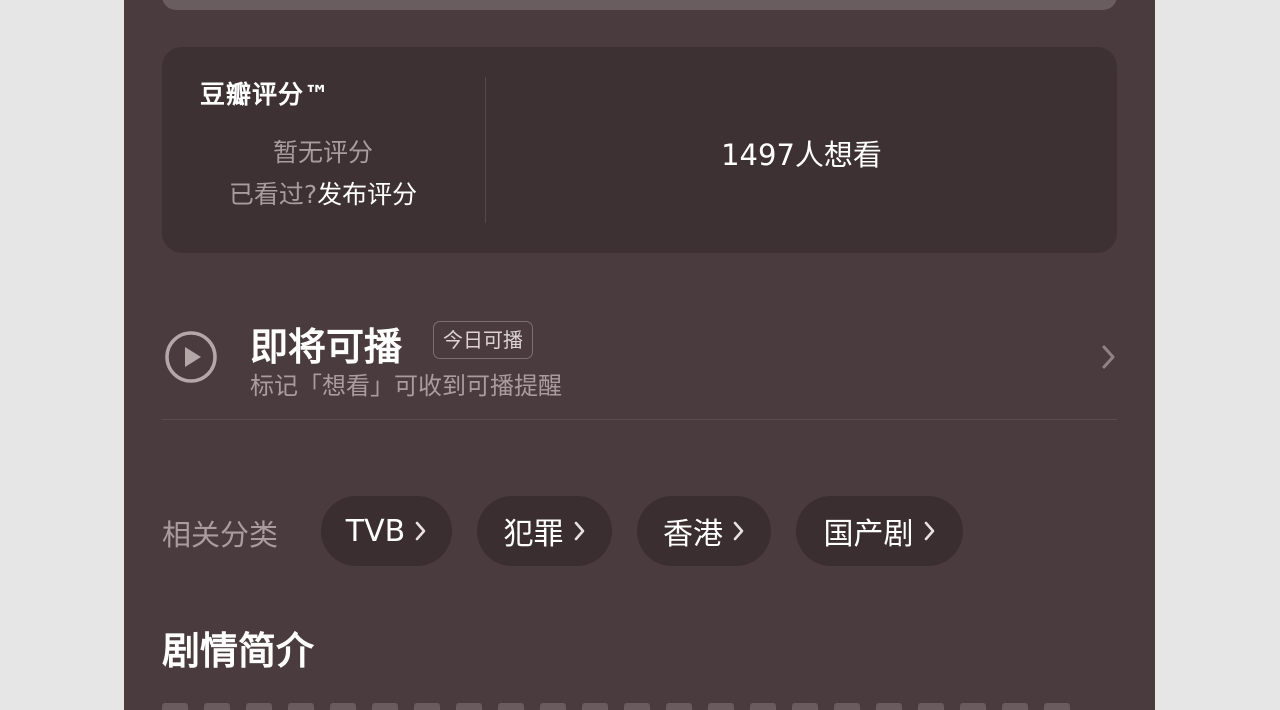 The image size is (1280, 710). What do you see at coordinates (367, 194) in the screenshot?
I see `publish-rating-link: 发布评分` at bounding box center [367, 194].